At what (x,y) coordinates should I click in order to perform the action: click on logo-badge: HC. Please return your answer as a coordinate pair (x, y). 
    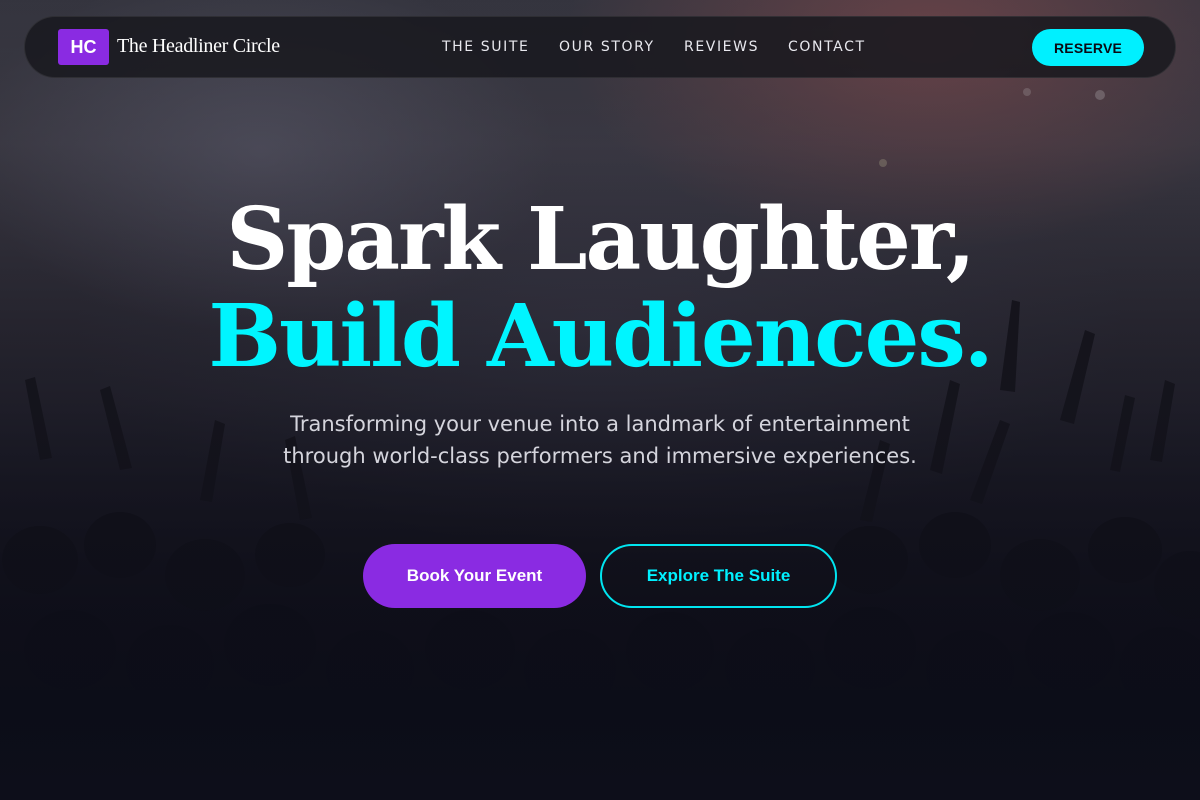
    Looking at the image, I should click on (83, 47).